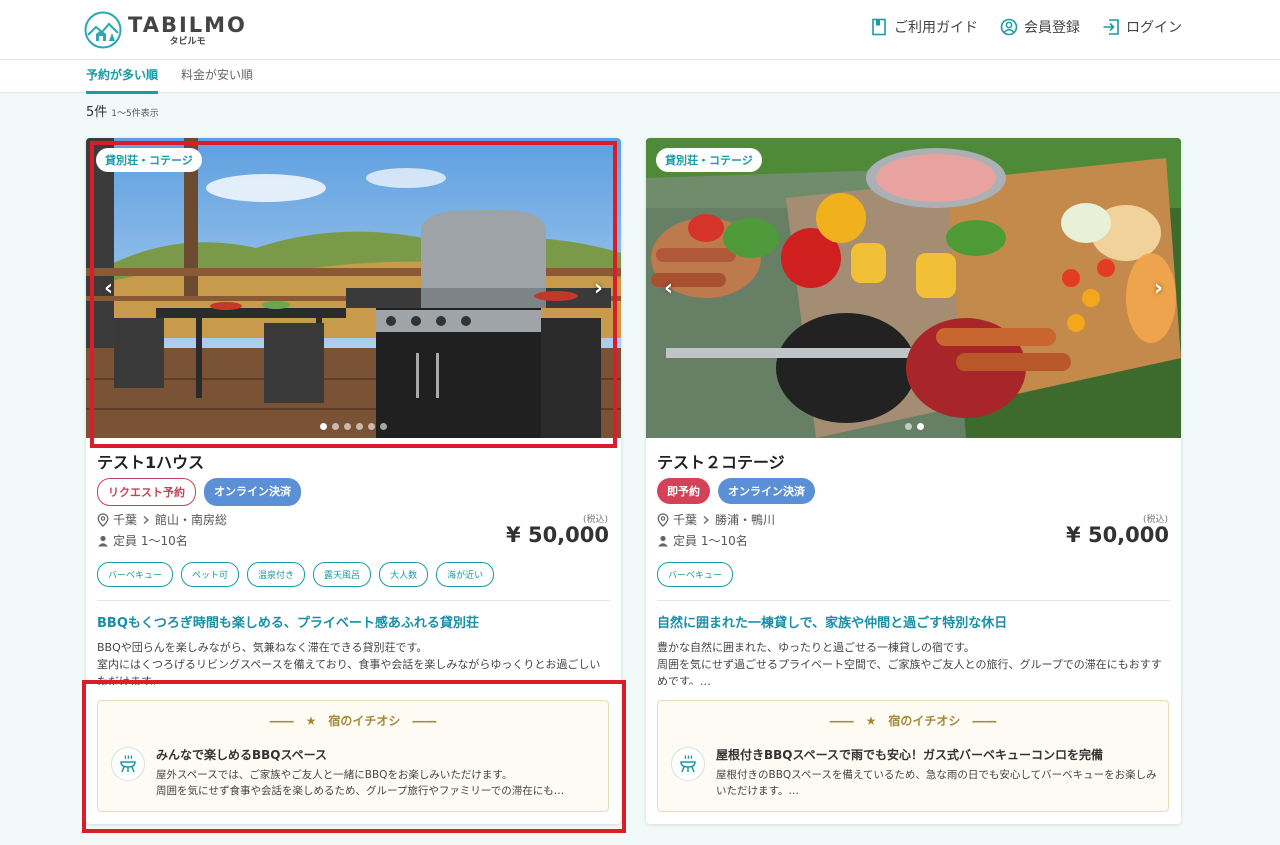  I want to click on sort-tab-cheap: 料金が安い順, so click(217, 78).